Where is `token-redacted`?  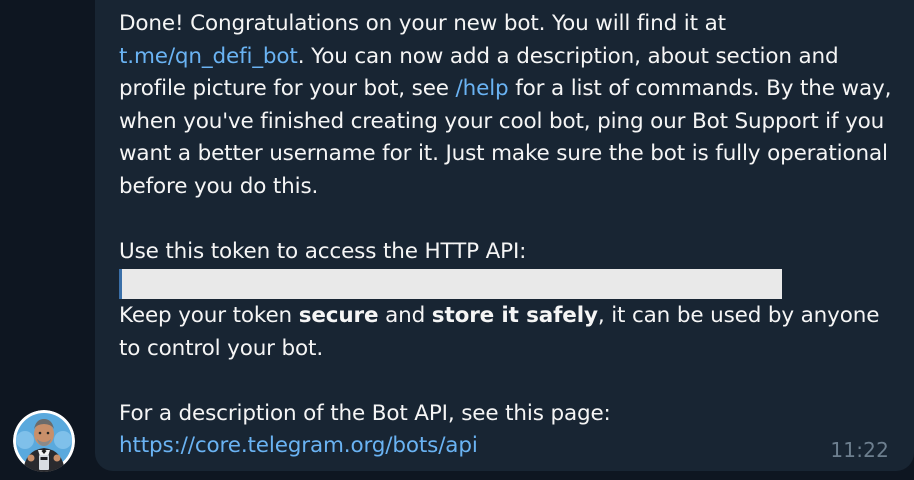
token-redacted is located at coordinates (450, 284).